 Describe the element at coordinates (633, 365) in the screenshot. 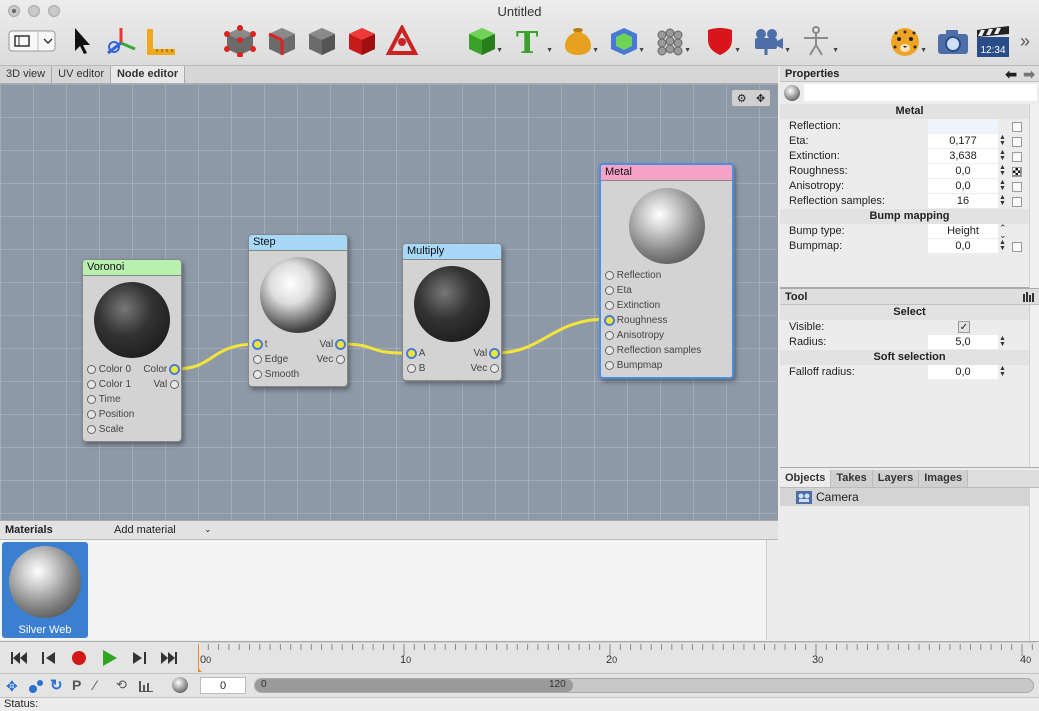

I see `input-bumpmap: Bumpmap` at that location.